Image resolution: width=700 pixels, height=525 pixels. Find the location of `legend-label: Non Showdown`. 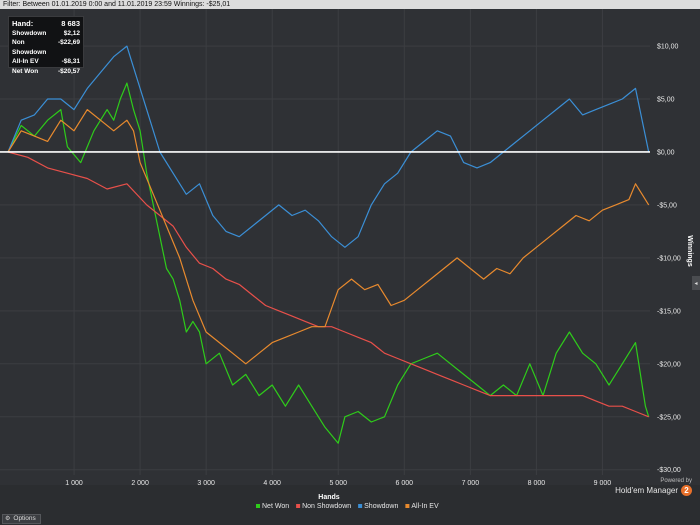

legend-label: Non Showdown is located at coordinates (326, 506).